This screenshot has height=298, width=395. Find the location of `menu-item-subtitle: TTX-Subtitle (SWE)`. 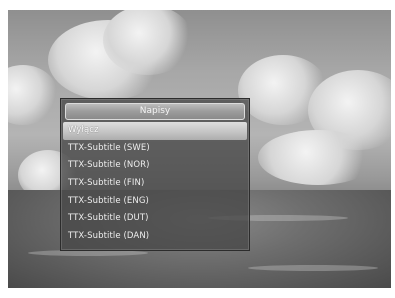

menu-item-subtitle: TTX-Subtitle (SWE) is located at coordinates (155, 149).